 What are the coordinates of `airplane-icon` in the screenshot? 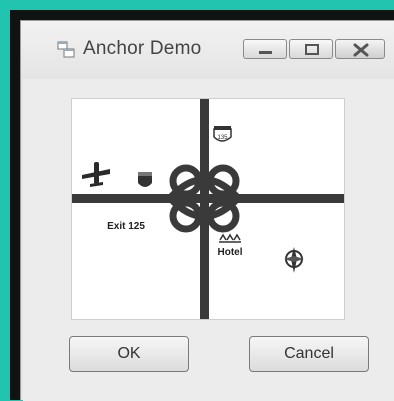 It's located at (96, 174).